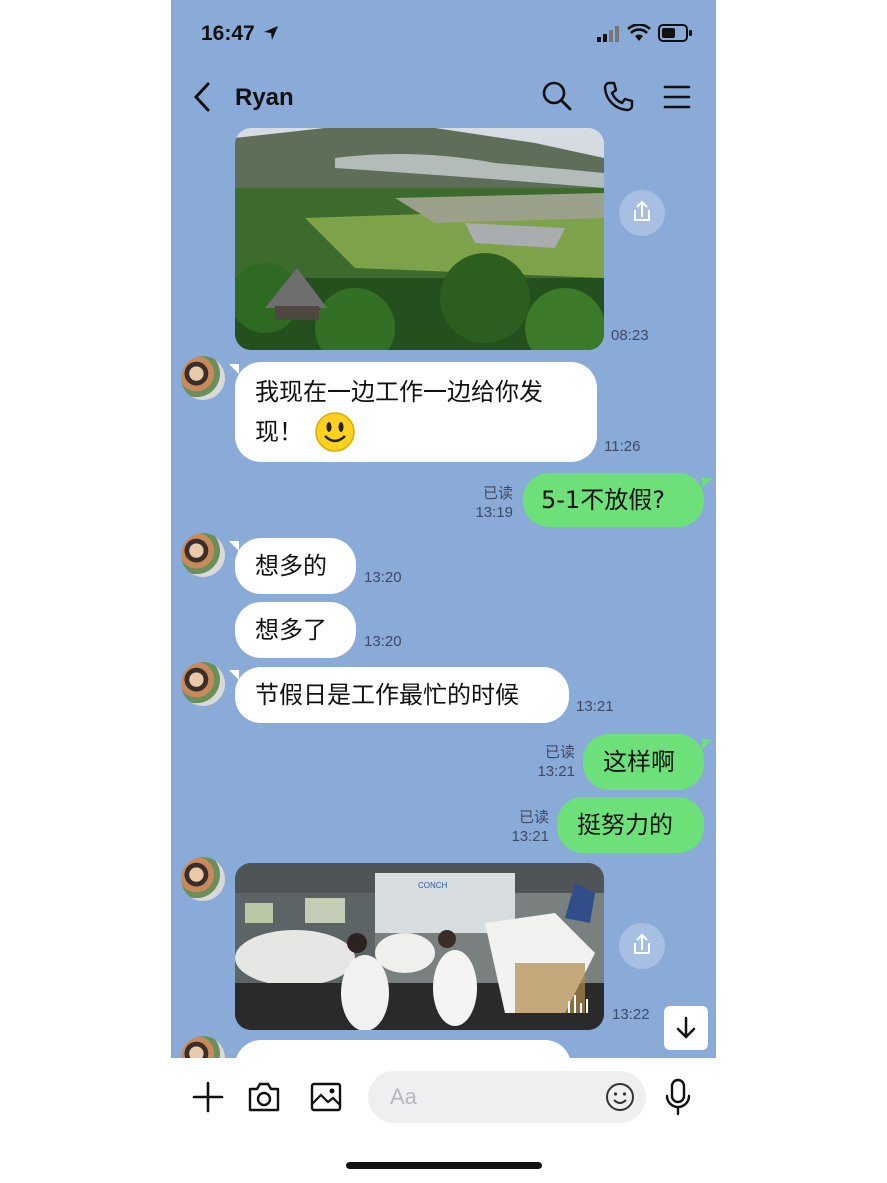 The image size is (887, 1183). I want to click on home-indicator, so click(444, 1165).